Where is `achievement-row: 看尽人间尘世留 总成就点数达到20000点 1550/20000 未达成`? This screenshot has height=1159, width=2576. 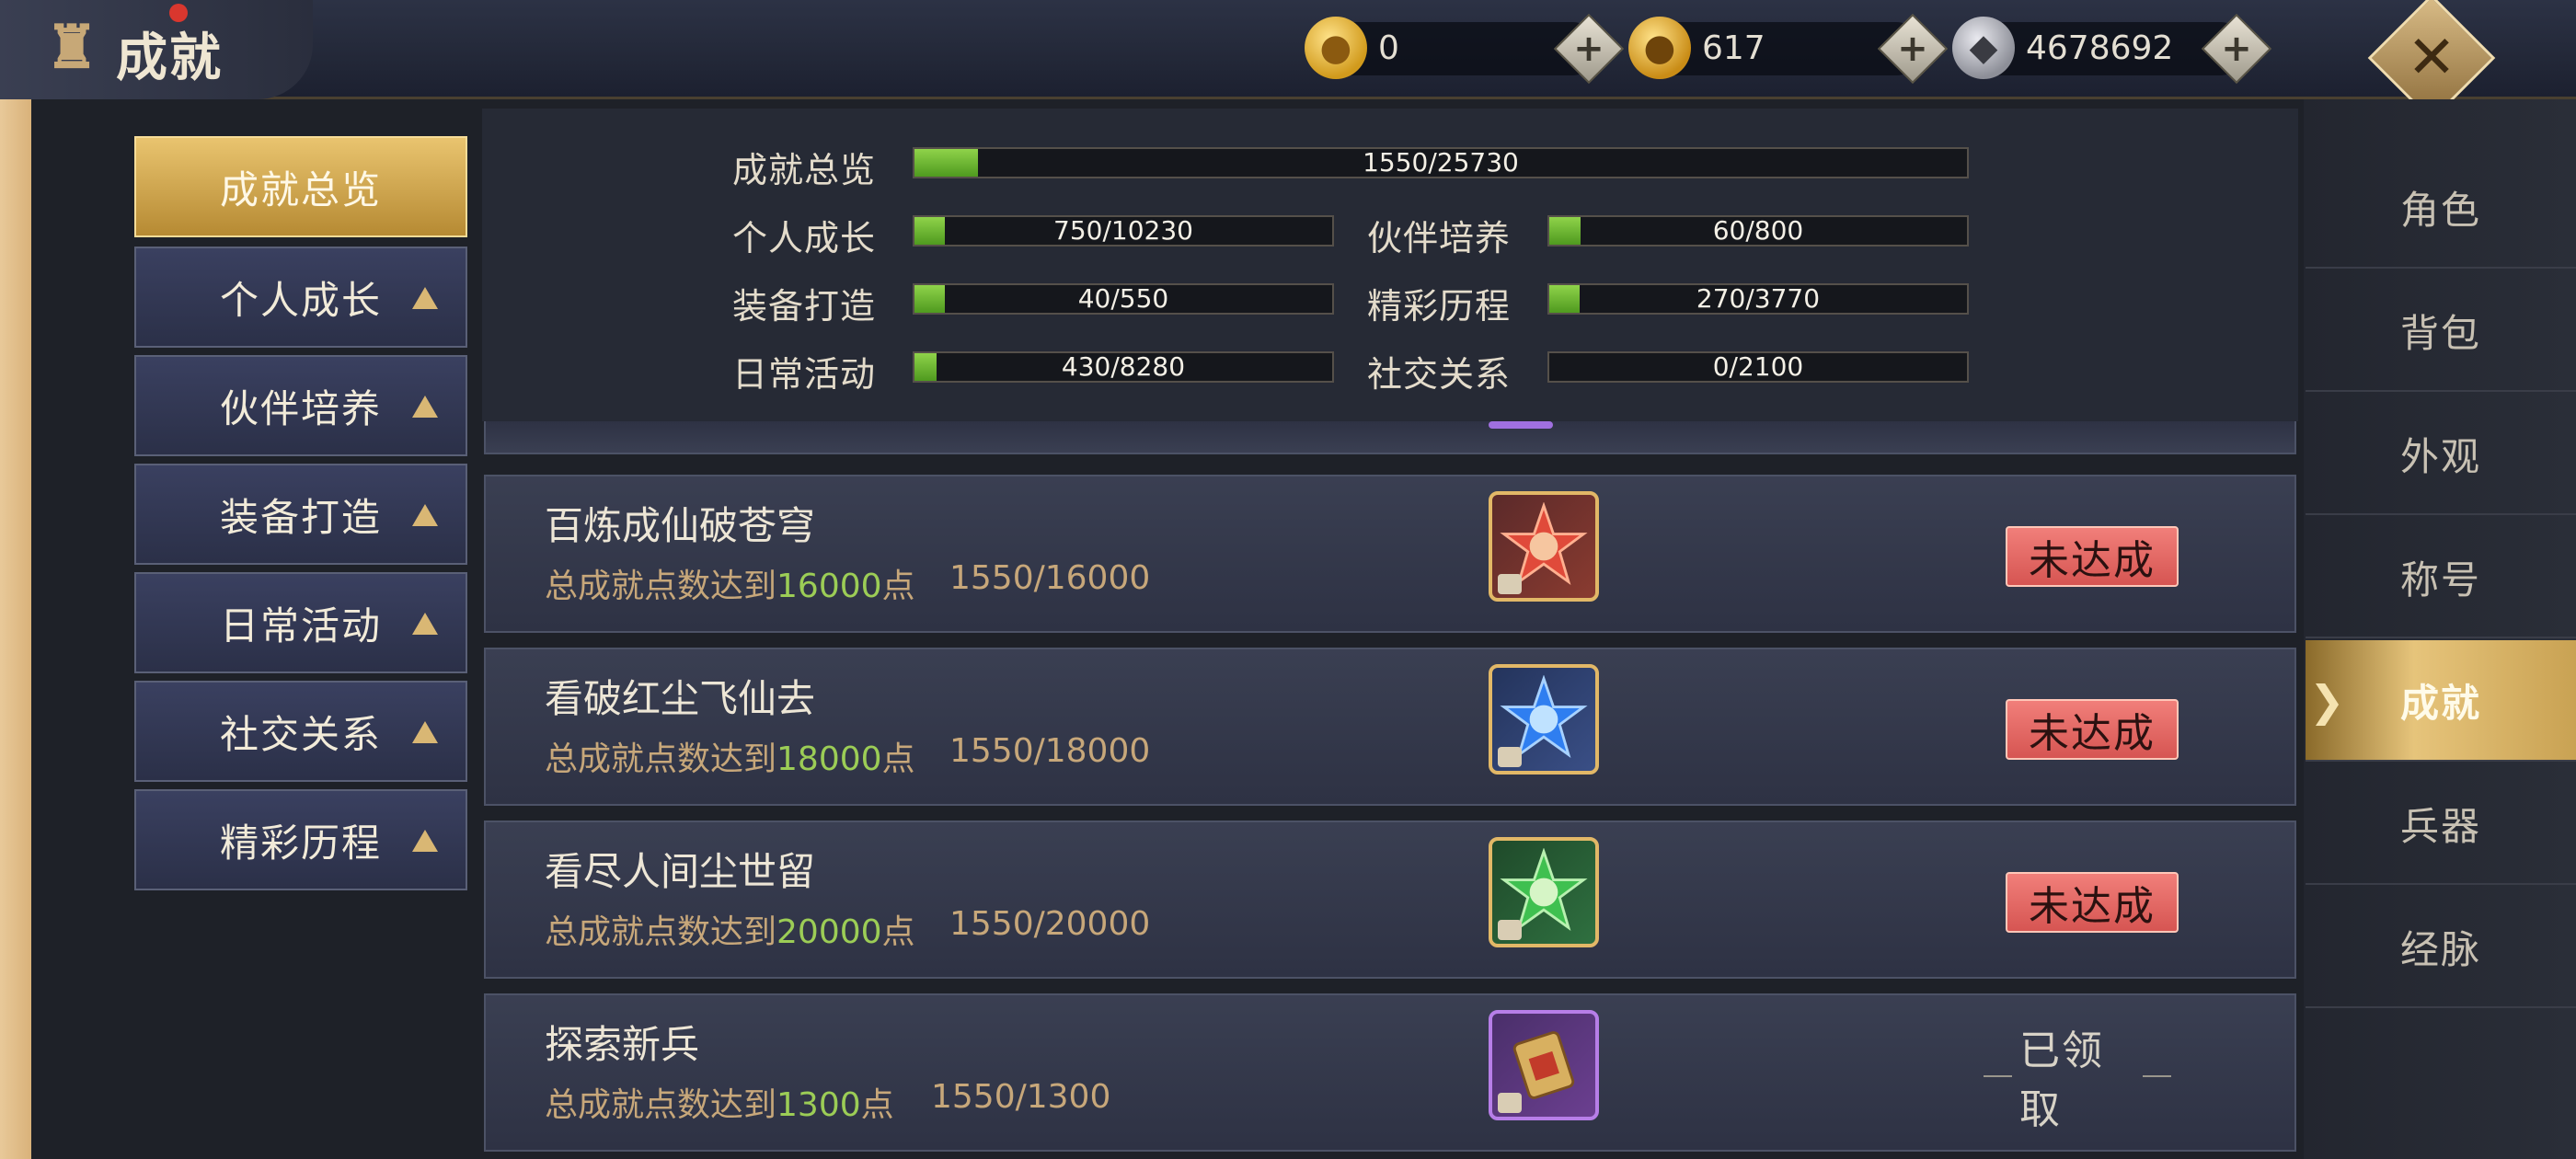
achievement-row: 看尽人间尘世留 总成就点数达到20000点 1550/20000 未达成 is located at coordinates (1390, 899).